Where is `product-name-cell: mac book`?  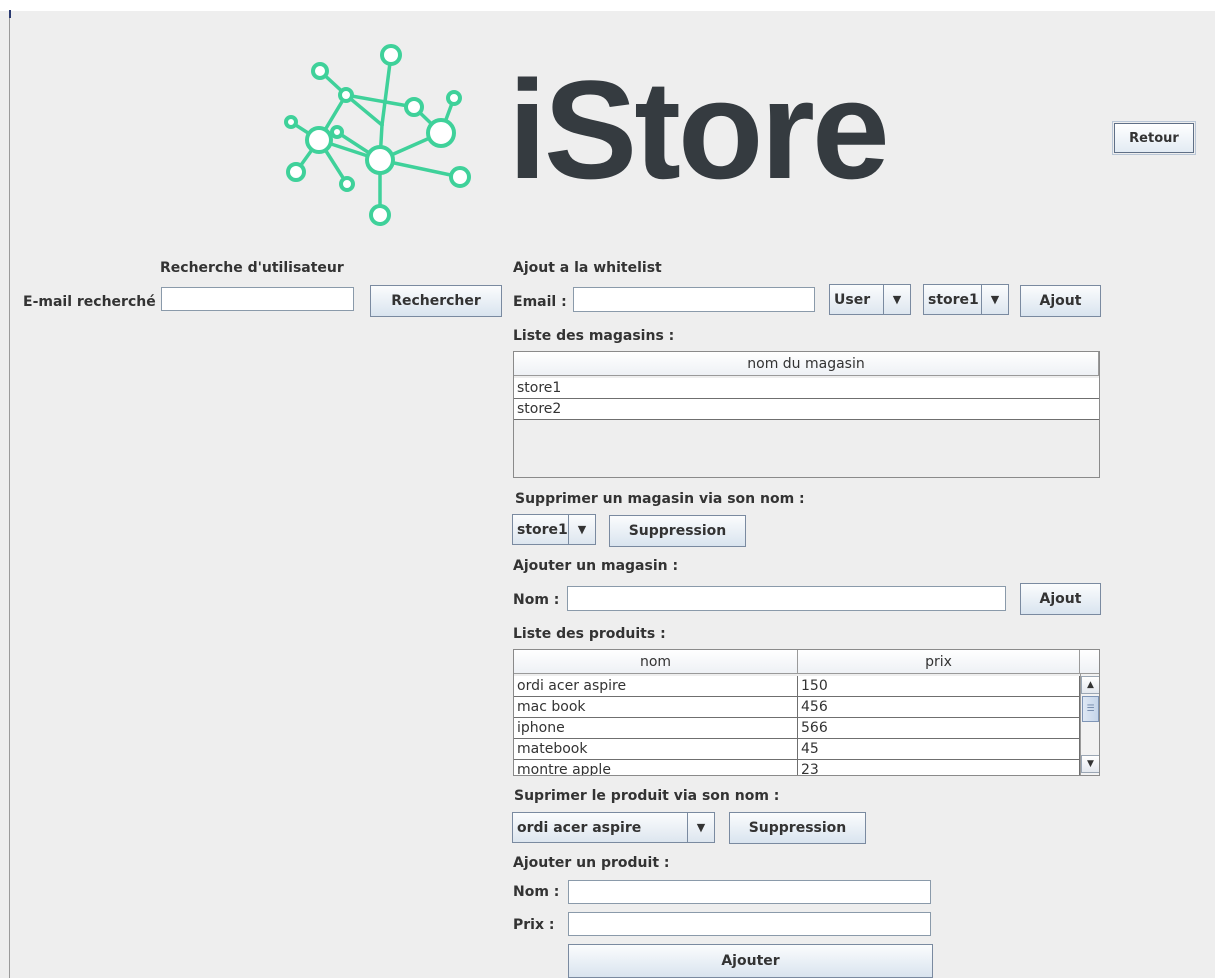 product-name-cell: mac book is located at coordinates (656, 707).